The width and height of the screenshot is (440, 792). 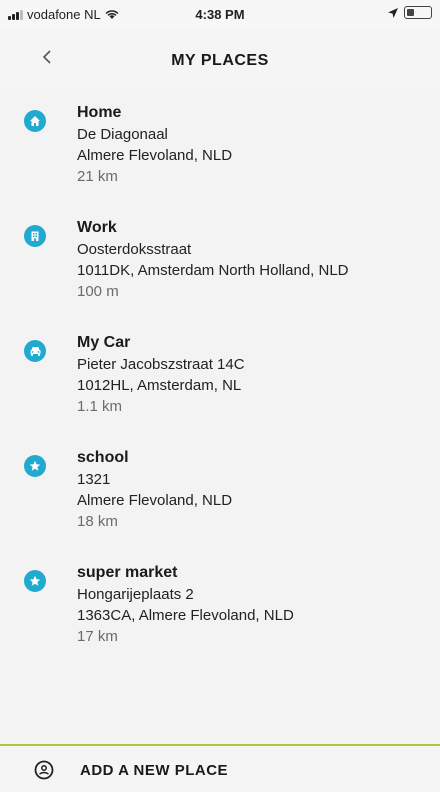 I want to click on battery-icon, so click(x=418, y=12).